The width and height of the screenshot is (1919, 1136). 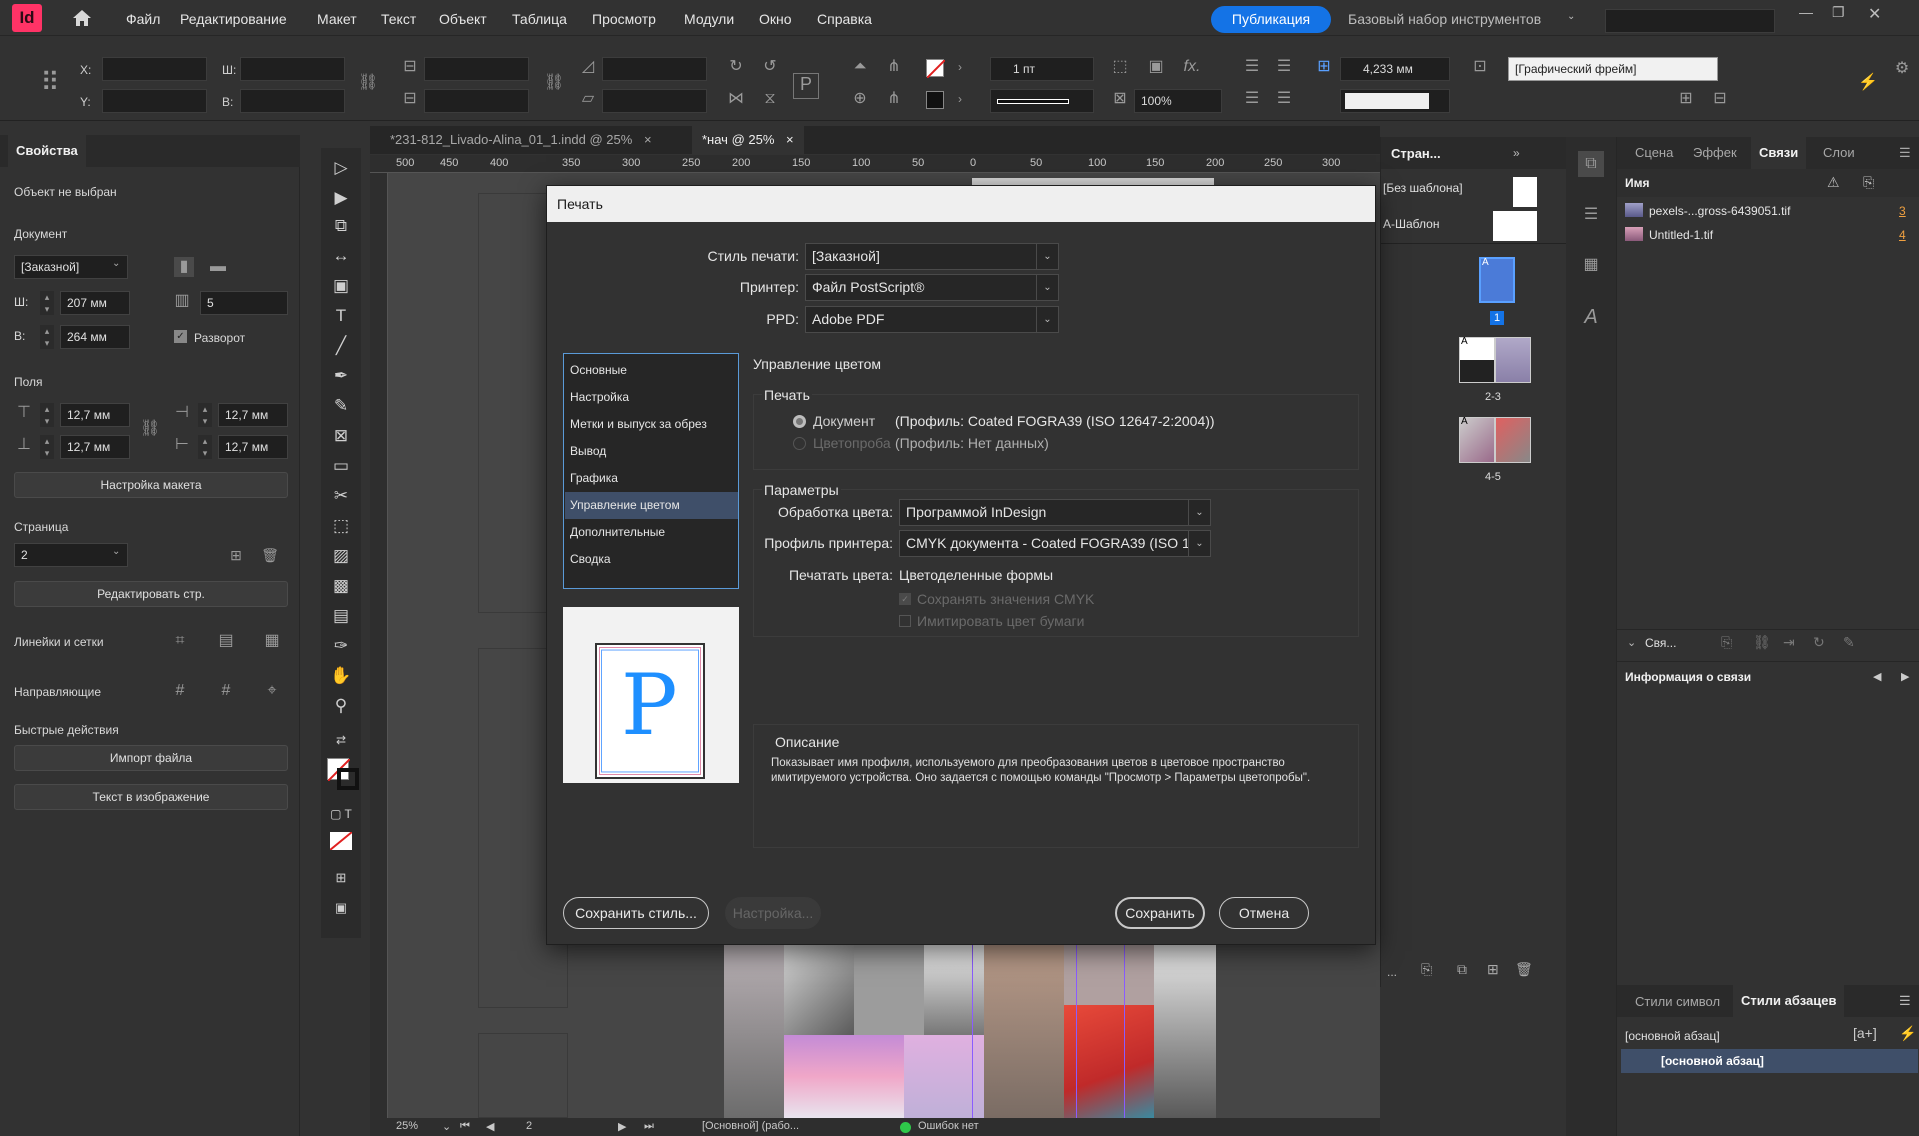 What do you see at coordinates (960, 99) in the screenshot?
I see `stroke-arrow-icon: ›` at bounding box center [960, 99].